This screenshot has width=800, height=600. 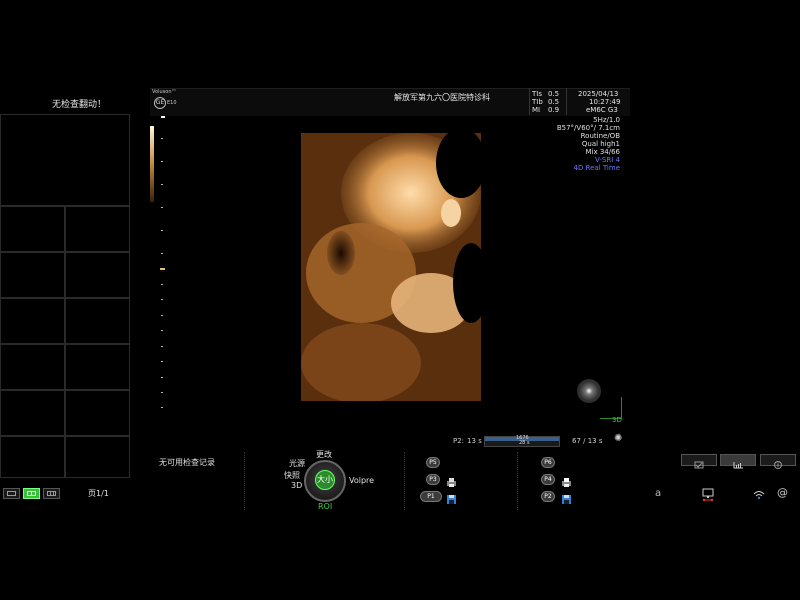 I want to click on mode-4d: 4D Real Time, so click(x=596, y=168).